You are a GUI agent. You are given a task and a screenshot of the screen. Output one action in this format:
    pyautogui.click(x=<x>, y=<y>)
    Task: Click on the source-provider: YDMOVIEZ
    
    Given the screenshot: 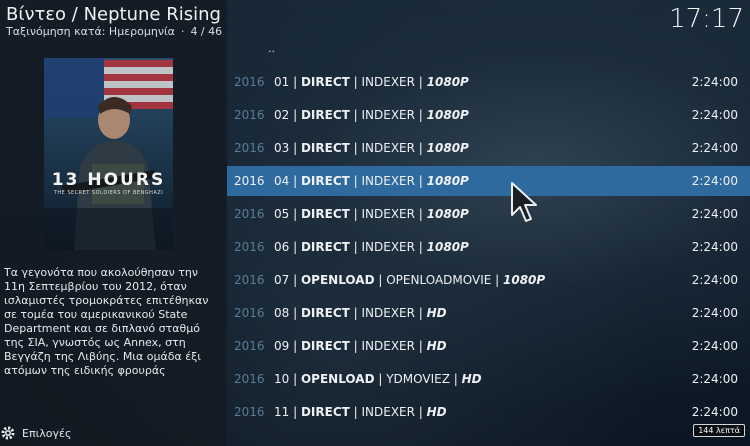 What is the action you would take?
    pyautogui.click(x=418, y=379)
    